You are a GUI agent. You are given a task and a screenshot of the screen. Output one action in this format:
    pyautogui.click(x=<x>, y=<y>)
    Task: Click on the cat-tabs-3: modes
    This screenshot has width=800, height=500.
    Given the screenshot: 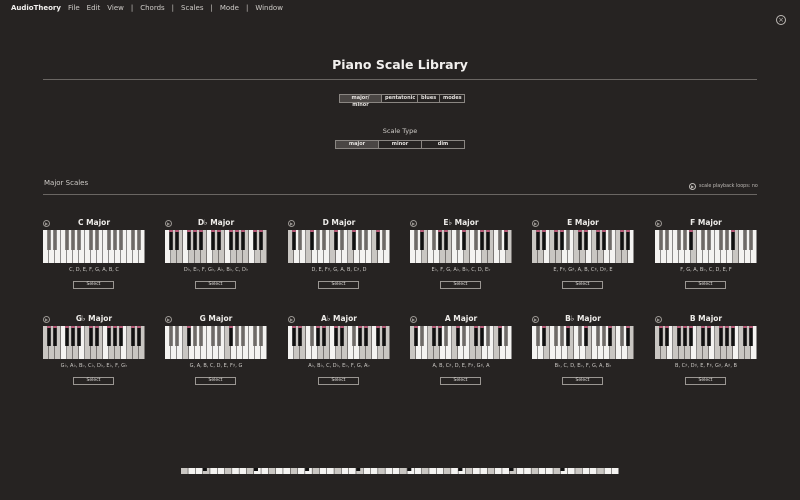 What is the action you would take?
    pyautogui.click(x=452, y=98)
    